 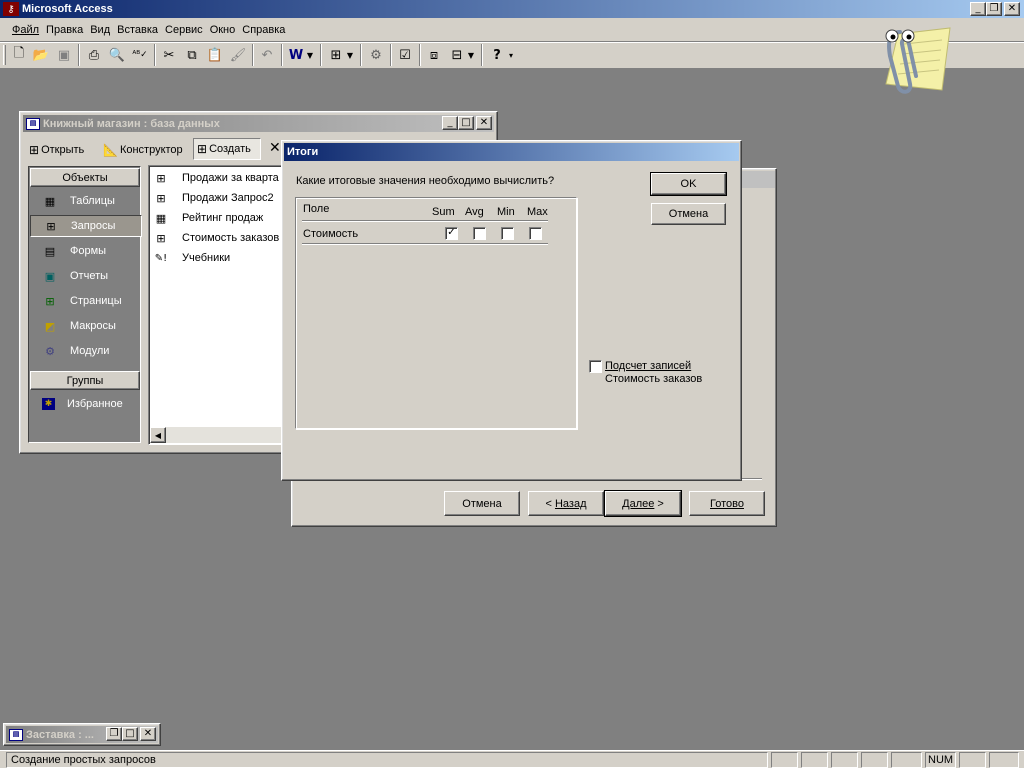 I want to click on minimize-icon: _, so click(x=978, y=9).